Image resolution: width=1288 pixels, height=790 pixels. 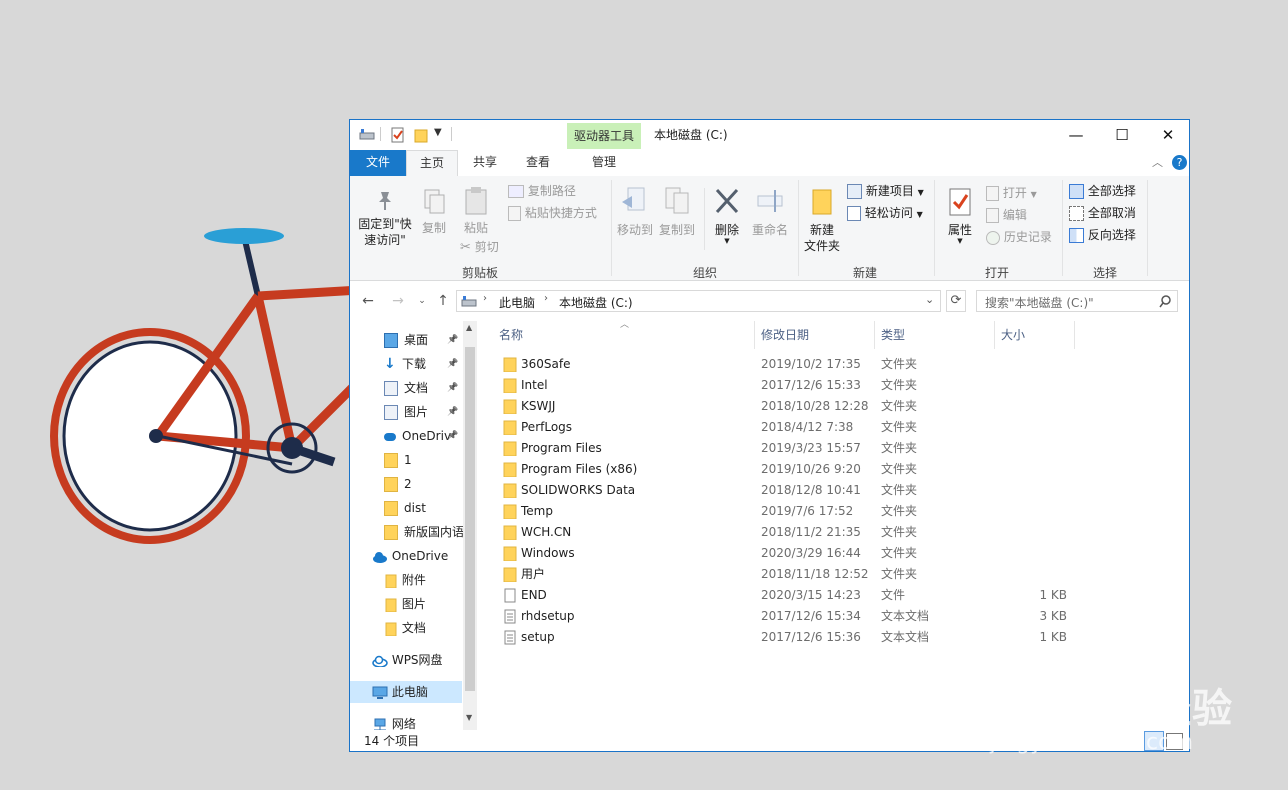 What do you see at coordinates (811, 616) in the screenshot?
I see `file-modified: 2017/12/6 15:34` at bounding box center [811, 616].